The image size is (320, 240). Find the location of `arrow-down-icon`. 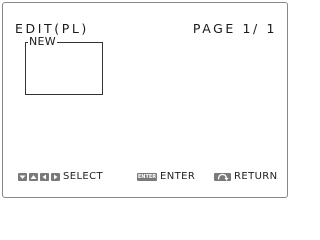

arrow-down-icon is located at coordinates (22, 177).